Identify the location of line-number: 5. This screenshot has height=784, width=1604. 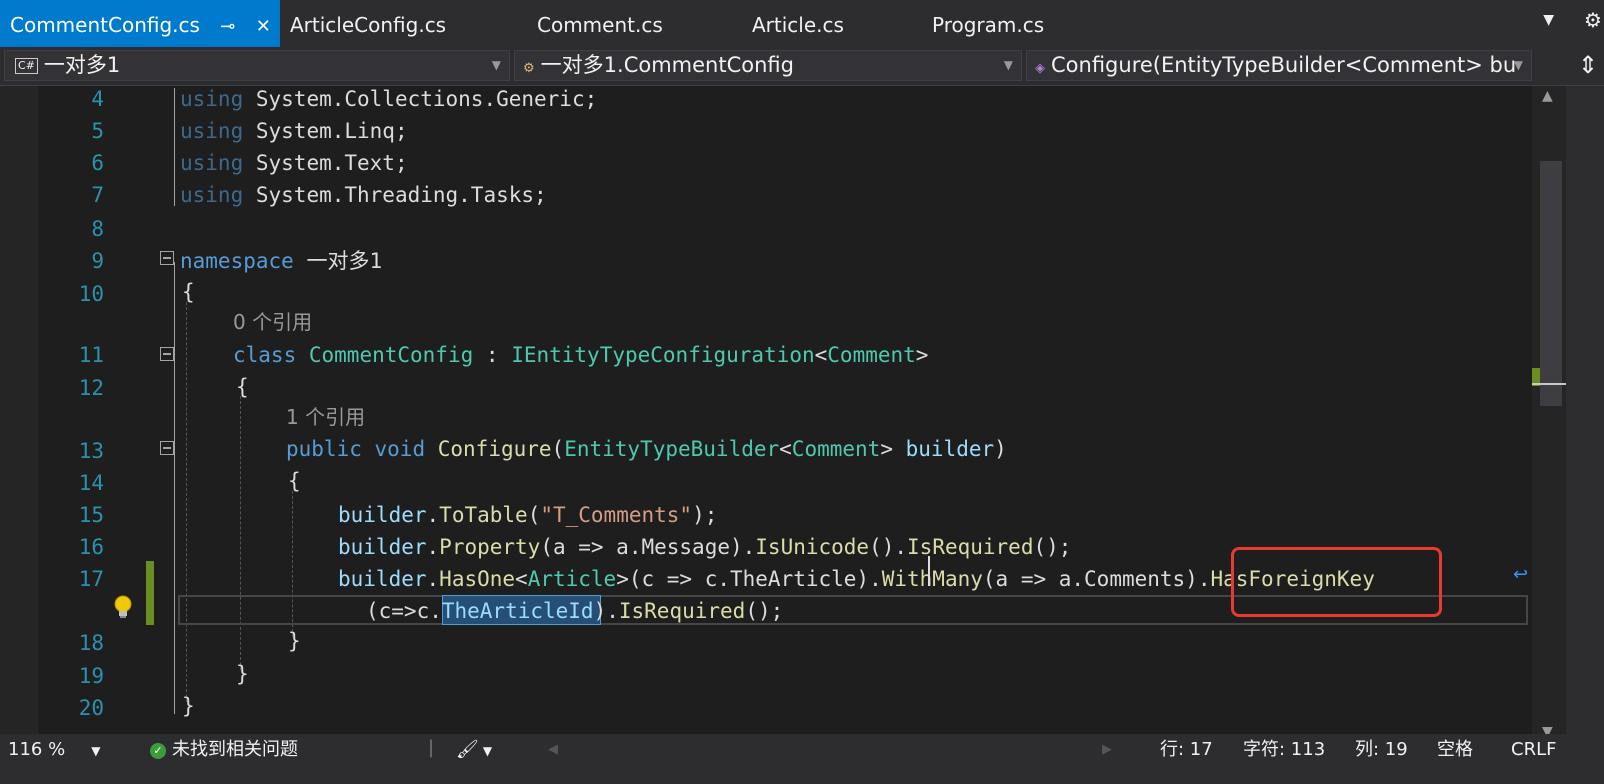
(97, 131).